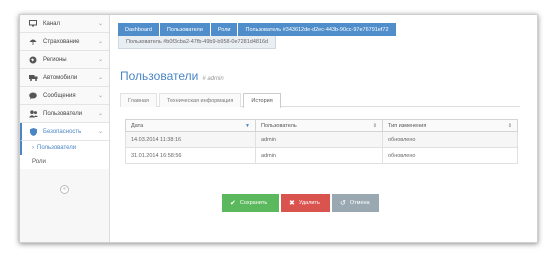  What do you see at coordinates (190, 125) in the screenshot?
I see `column-header-date: Дата ▼` at bounding box center [190, 125].